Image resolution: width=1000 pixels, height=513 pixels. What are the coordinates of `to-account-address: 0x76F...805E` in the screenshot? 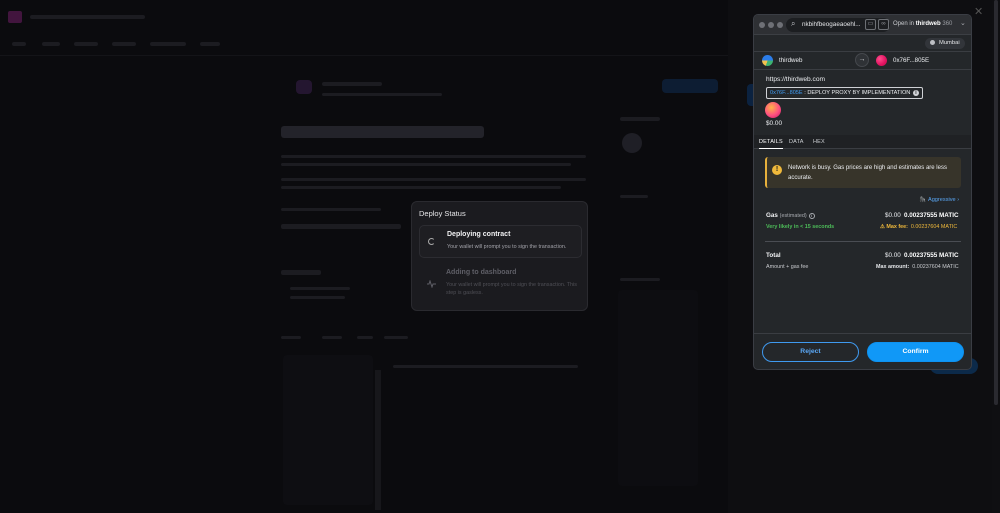 It's located at (911, 60).